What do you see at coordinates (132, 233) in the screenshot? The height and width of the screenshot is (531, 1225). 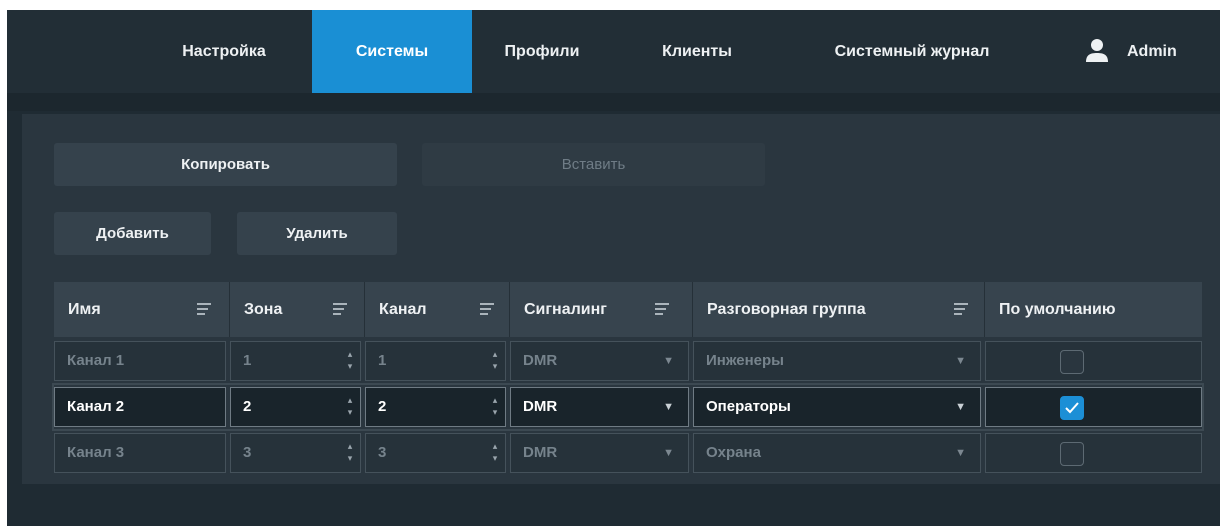 I see `add-button: Добавить` at bounding box center [132, 233].